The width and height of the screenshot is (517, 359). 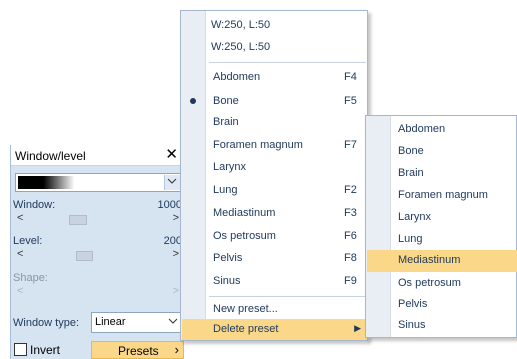 What do you see at coordinates (28, 241) in the screenshot?
I see `level-label: Level:` at bounding box center [28, 241].